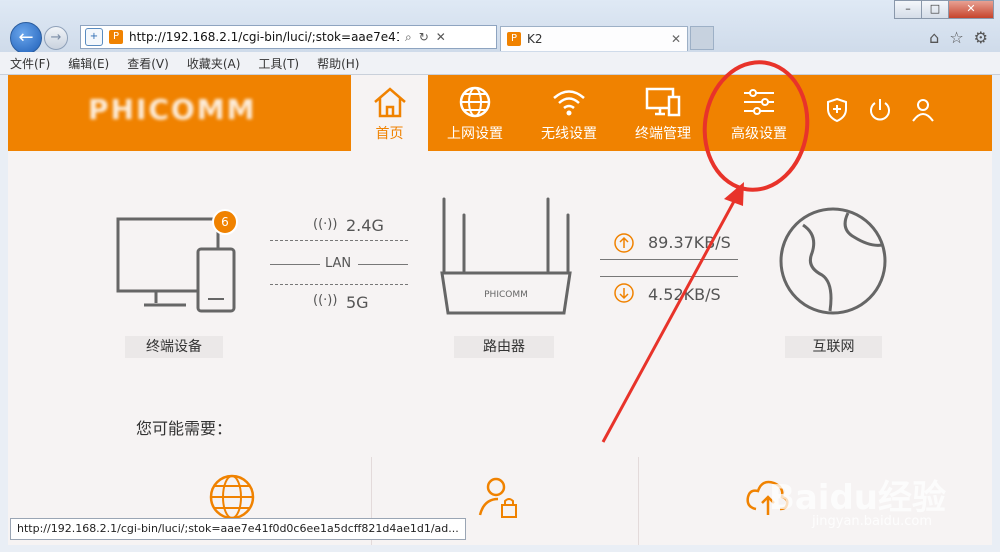  Describe the element at coordinates (357, 302) in the screenshot. I see `band-5g: 5G` at that location.